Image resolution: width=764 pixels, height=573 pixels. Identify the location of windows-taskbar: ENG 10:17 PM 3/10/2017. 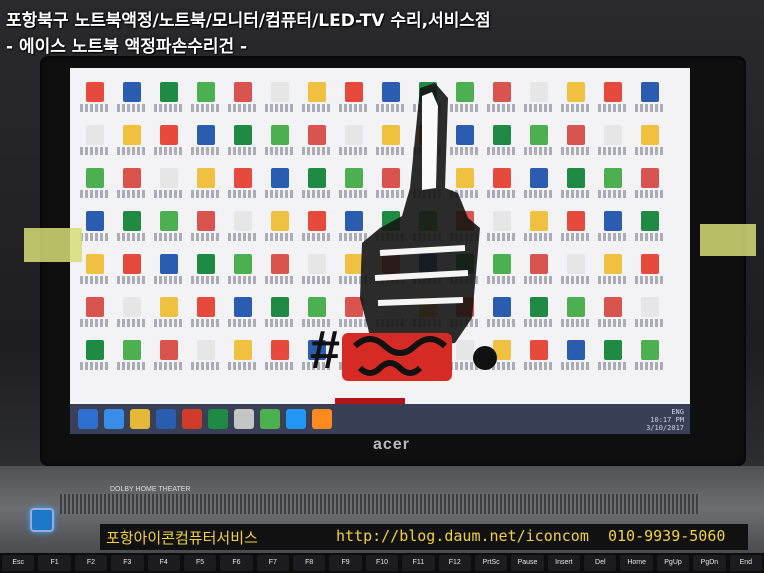
(380, 419).